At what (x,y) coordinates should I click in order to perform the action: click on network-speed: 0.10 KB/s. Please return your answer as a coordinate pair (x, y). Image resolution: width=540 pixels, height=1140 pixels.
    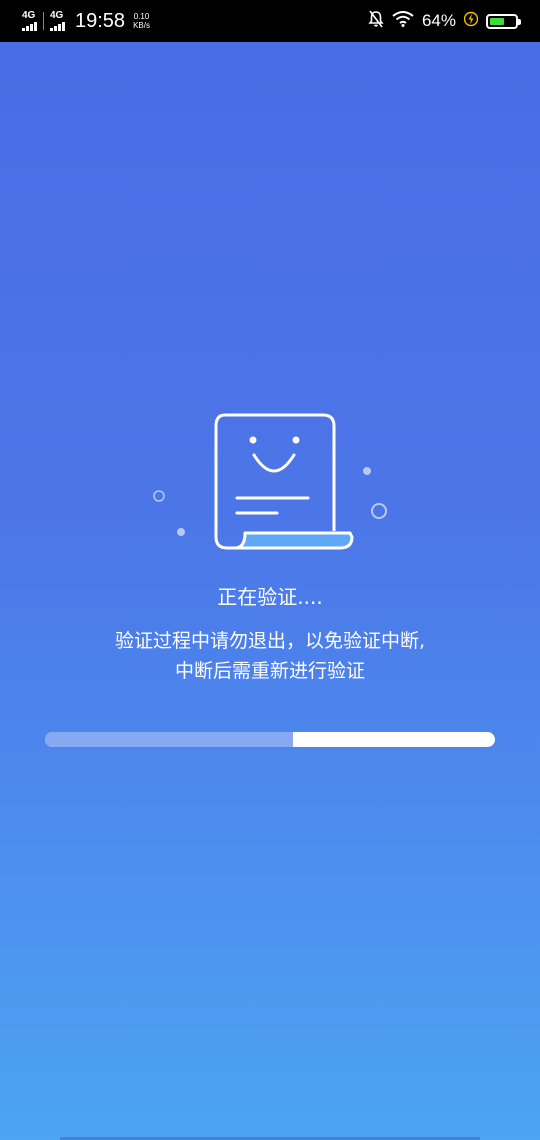
    Looking at the image, I should click on (141, 21).